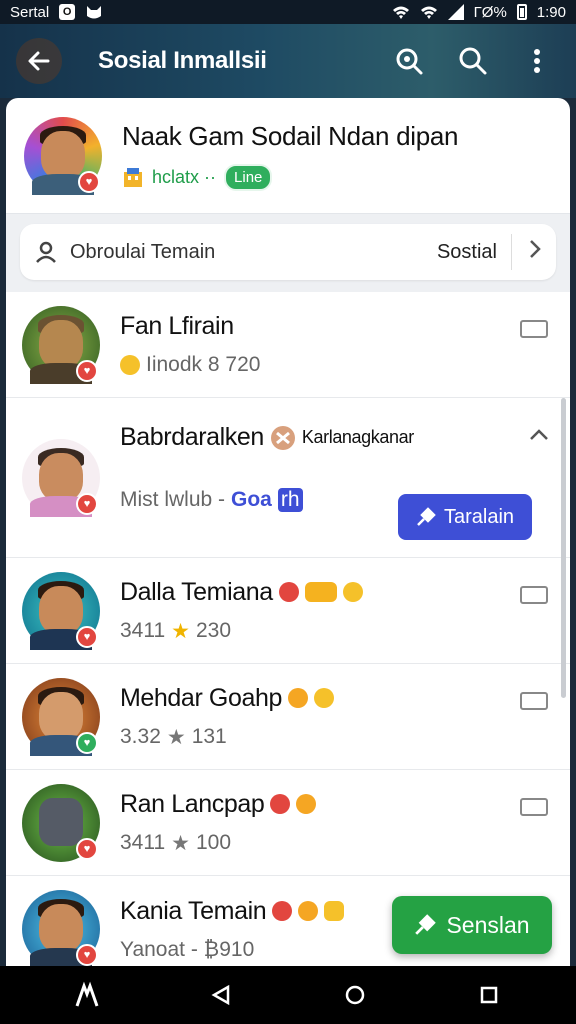 The height and width of the screenshot is (1024, 576). What do you see at coordinates (400, 12) in the screenshot?
I see `wifi-icon` at bounding box center [400, 12].